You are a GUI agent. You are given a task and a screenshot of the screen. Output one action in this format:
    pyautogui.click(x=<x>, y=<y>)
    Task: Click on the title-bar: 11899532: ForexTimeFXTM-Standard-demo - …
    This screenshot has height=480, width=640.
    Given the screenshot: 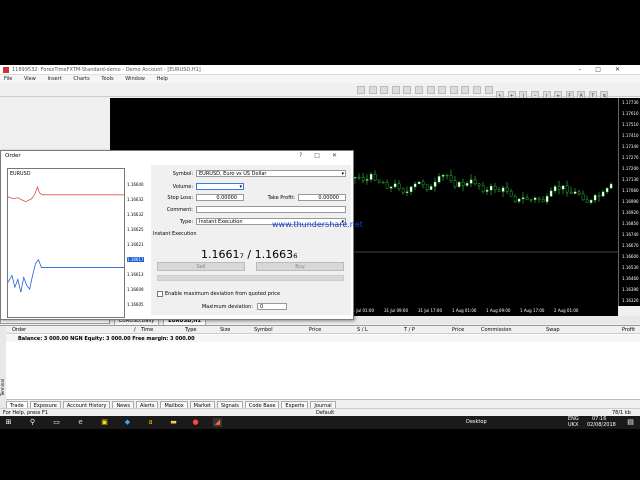 What is the action you would take?
    pyautogui.click(x=320, y=70)
    